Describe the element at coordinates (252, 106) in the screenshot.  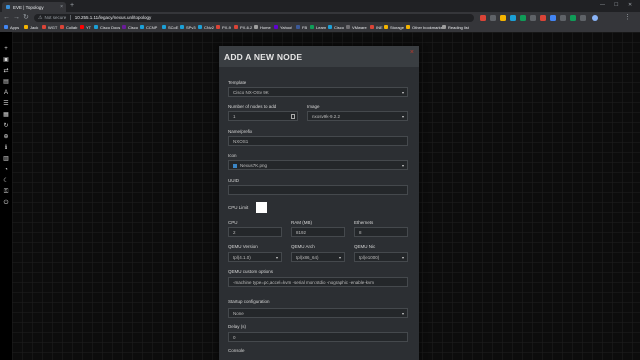
I see `node-count-label: Number of nodes to add` at that location.